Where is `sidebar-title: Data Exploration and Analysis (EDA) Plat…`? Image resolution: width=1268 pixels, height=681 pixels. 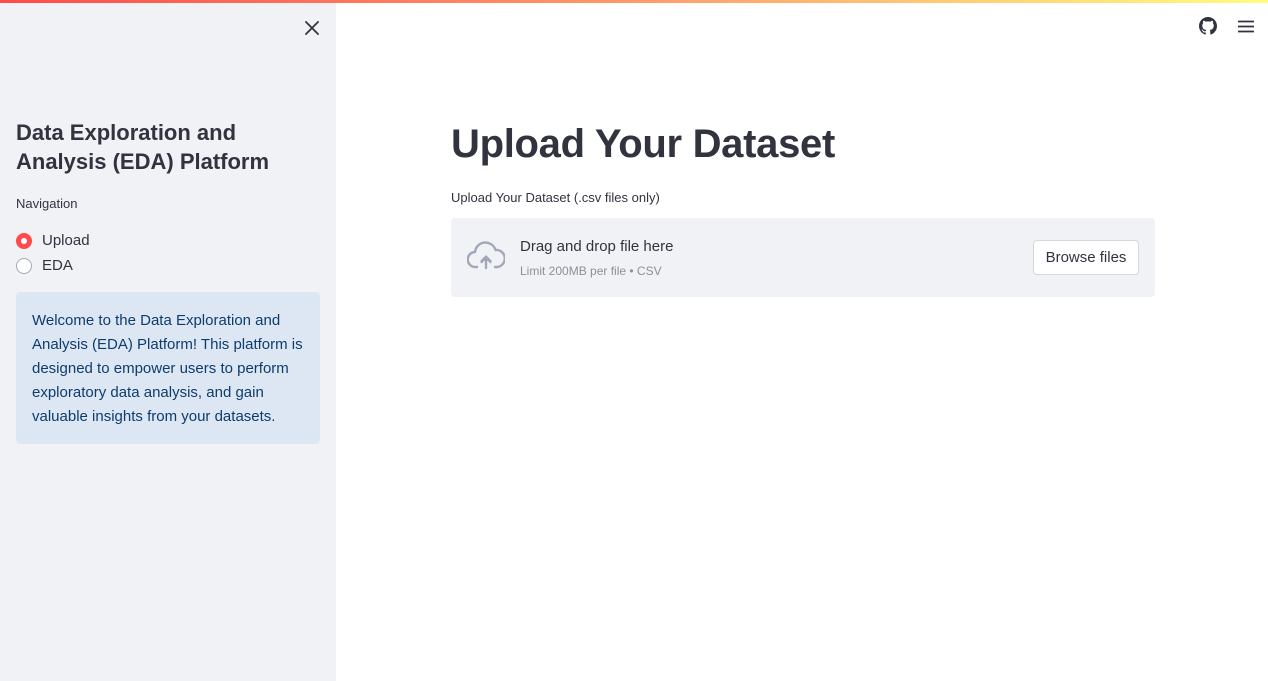 sidebar-title: Data Exploration and Analysis (EDA) Plat… is located at coordinates (143, 147).